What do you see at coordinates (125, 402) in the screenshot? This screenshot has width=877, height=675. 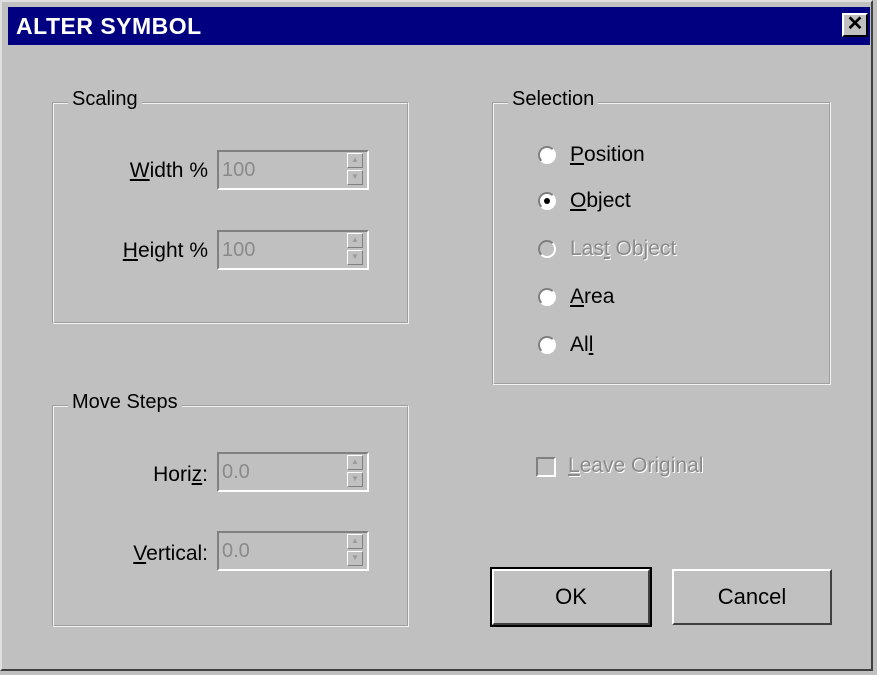 I see `move-steps-legend: Move Steps` at bounding box center [125, 402].